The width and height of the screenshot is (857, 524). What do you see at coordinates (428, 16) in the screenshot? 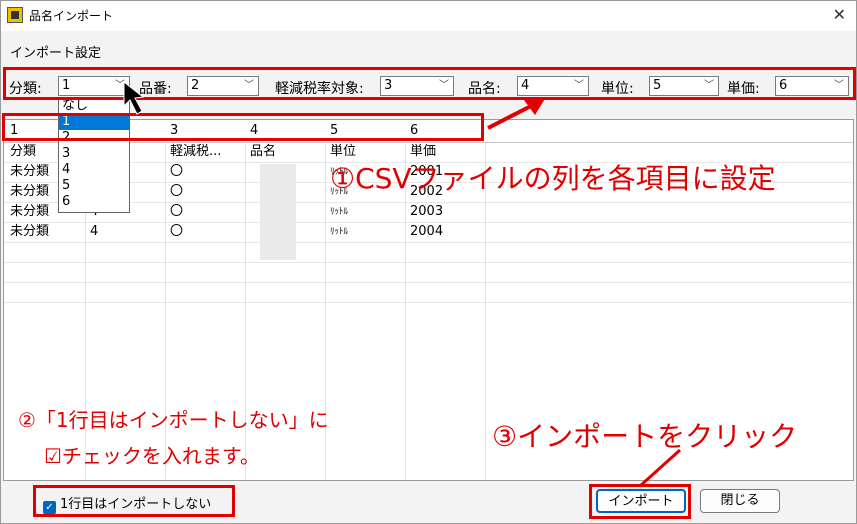
I see `title-bar: 品名インポート ✕` at bounding box center [428, 16].